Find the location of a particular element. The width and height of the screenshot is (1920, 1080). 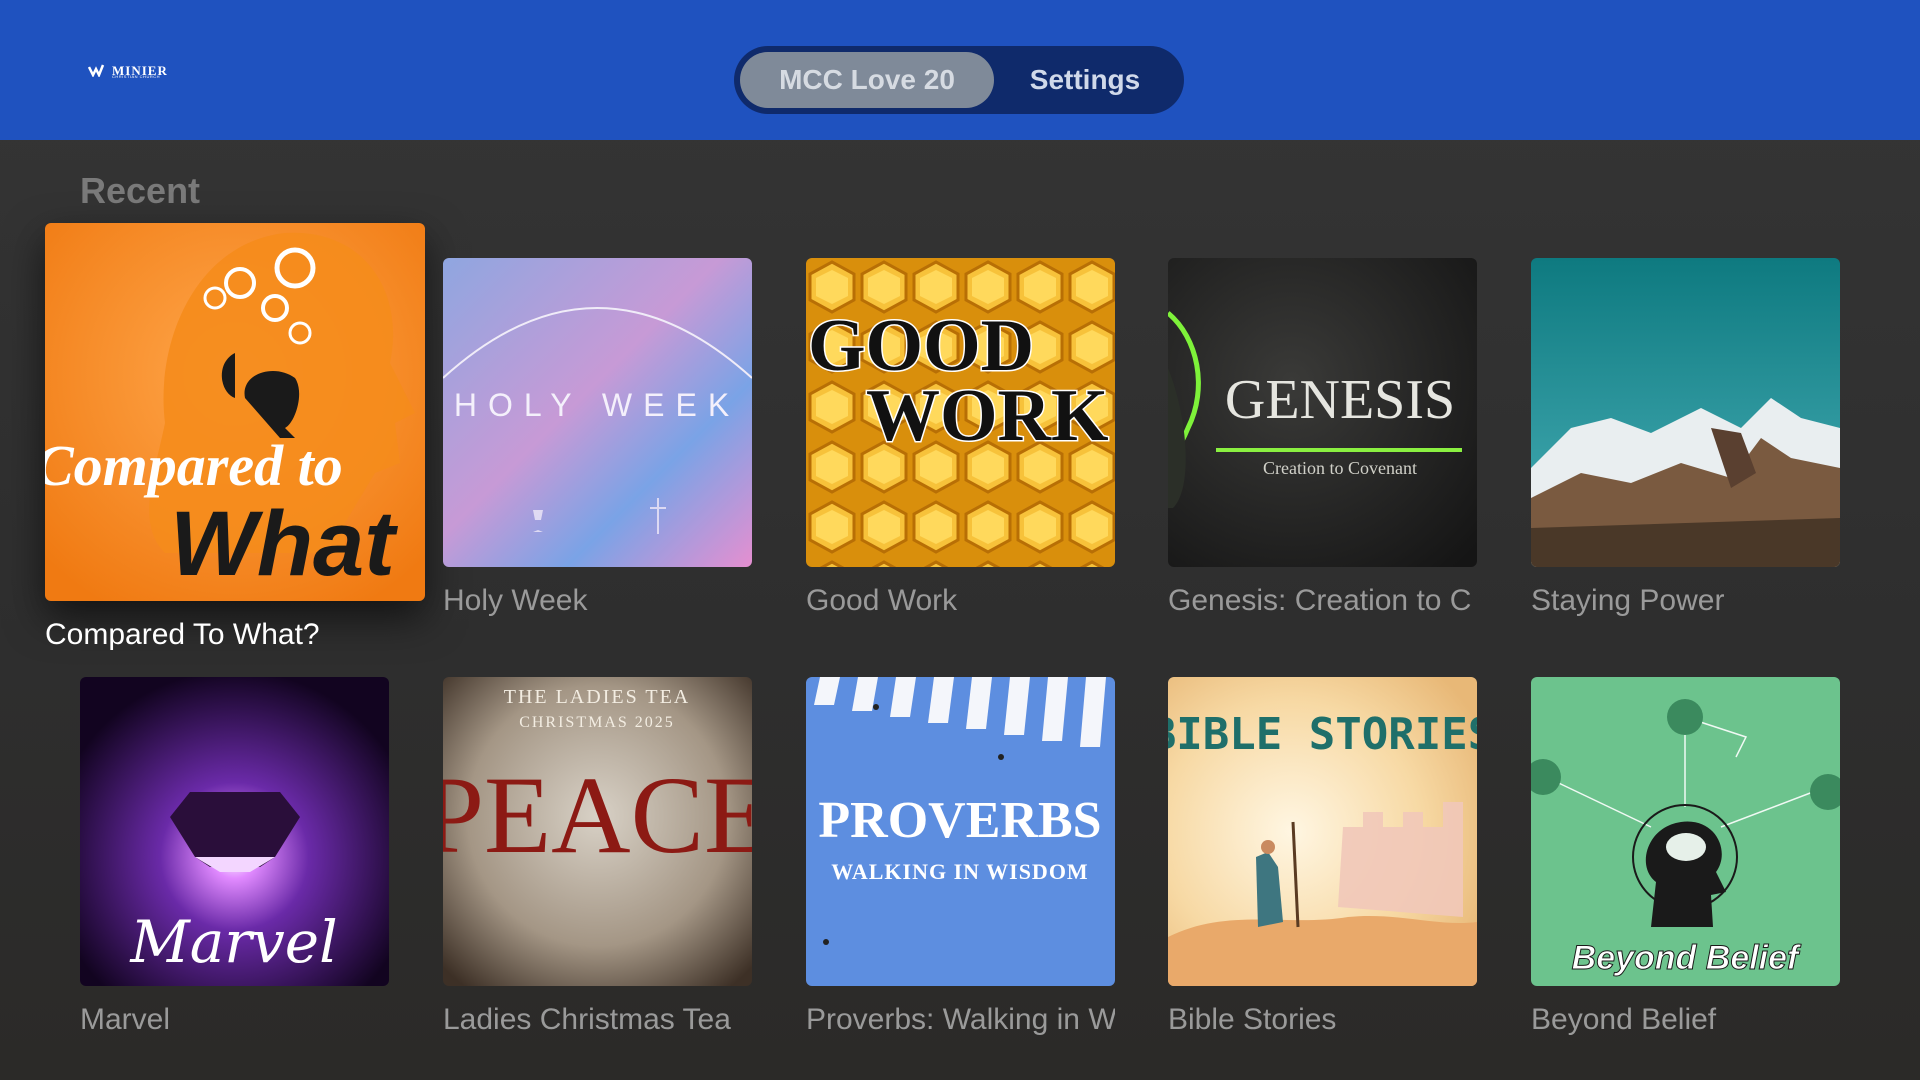

tile-artwork: Marvel is located at coordinates (234, 831).